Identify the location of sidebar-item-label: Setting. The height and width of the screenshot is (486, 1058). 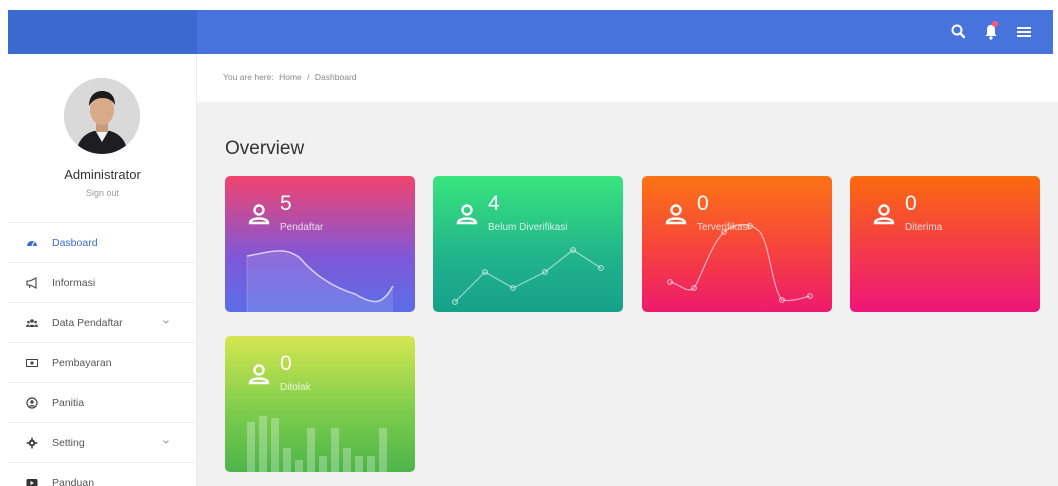
(68, 442).